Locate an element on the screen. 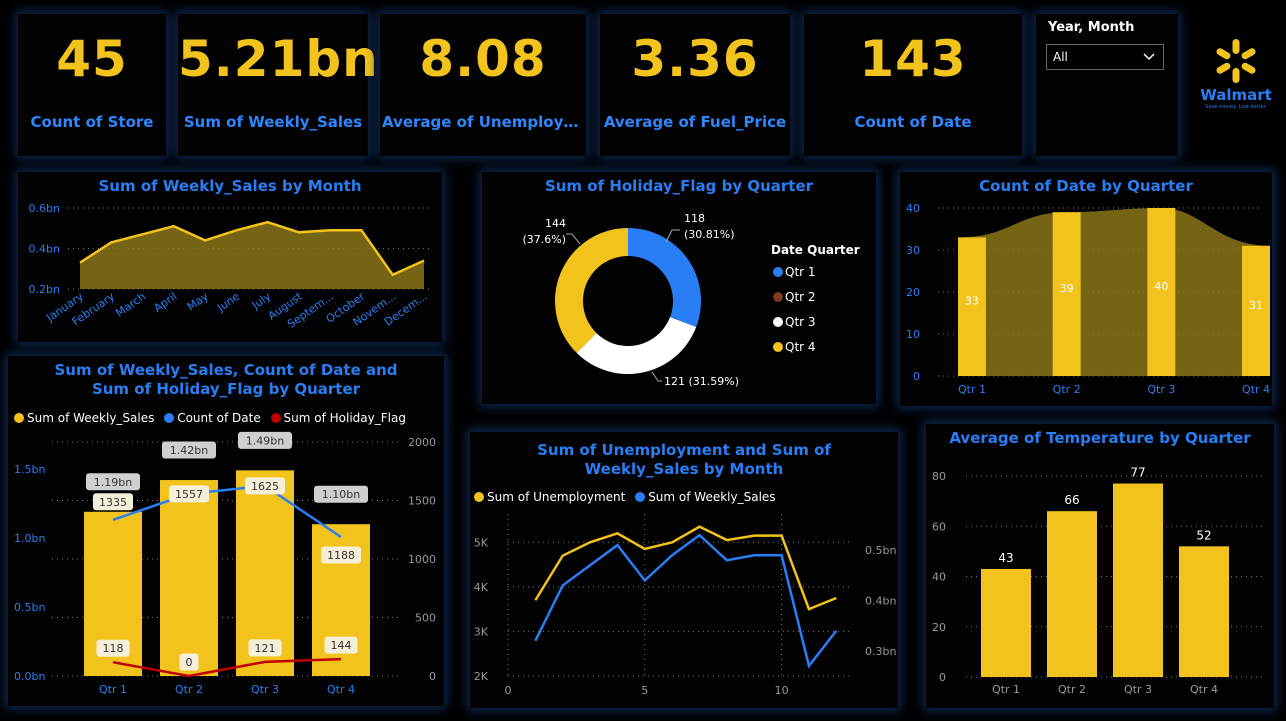 The height and width of the screenshot is (721, 1286). legend-label: Qtr 1 is located at coordinates (800, 272).